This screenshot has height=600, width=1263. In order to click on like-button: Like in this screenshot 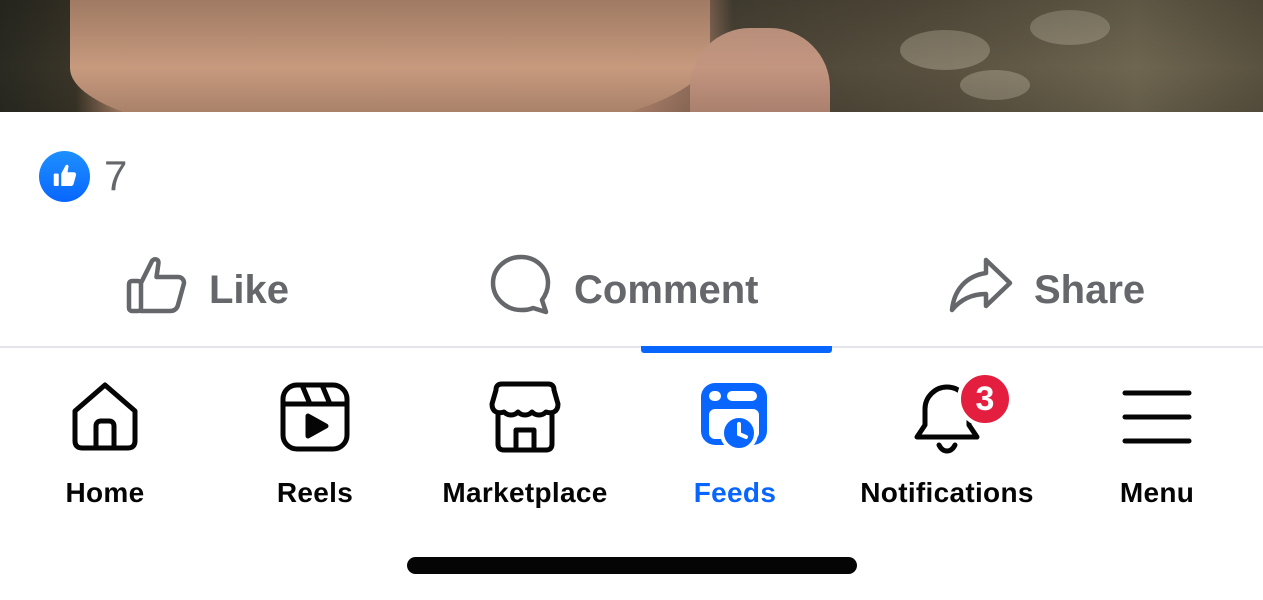, I will do `click(207, 290)`.